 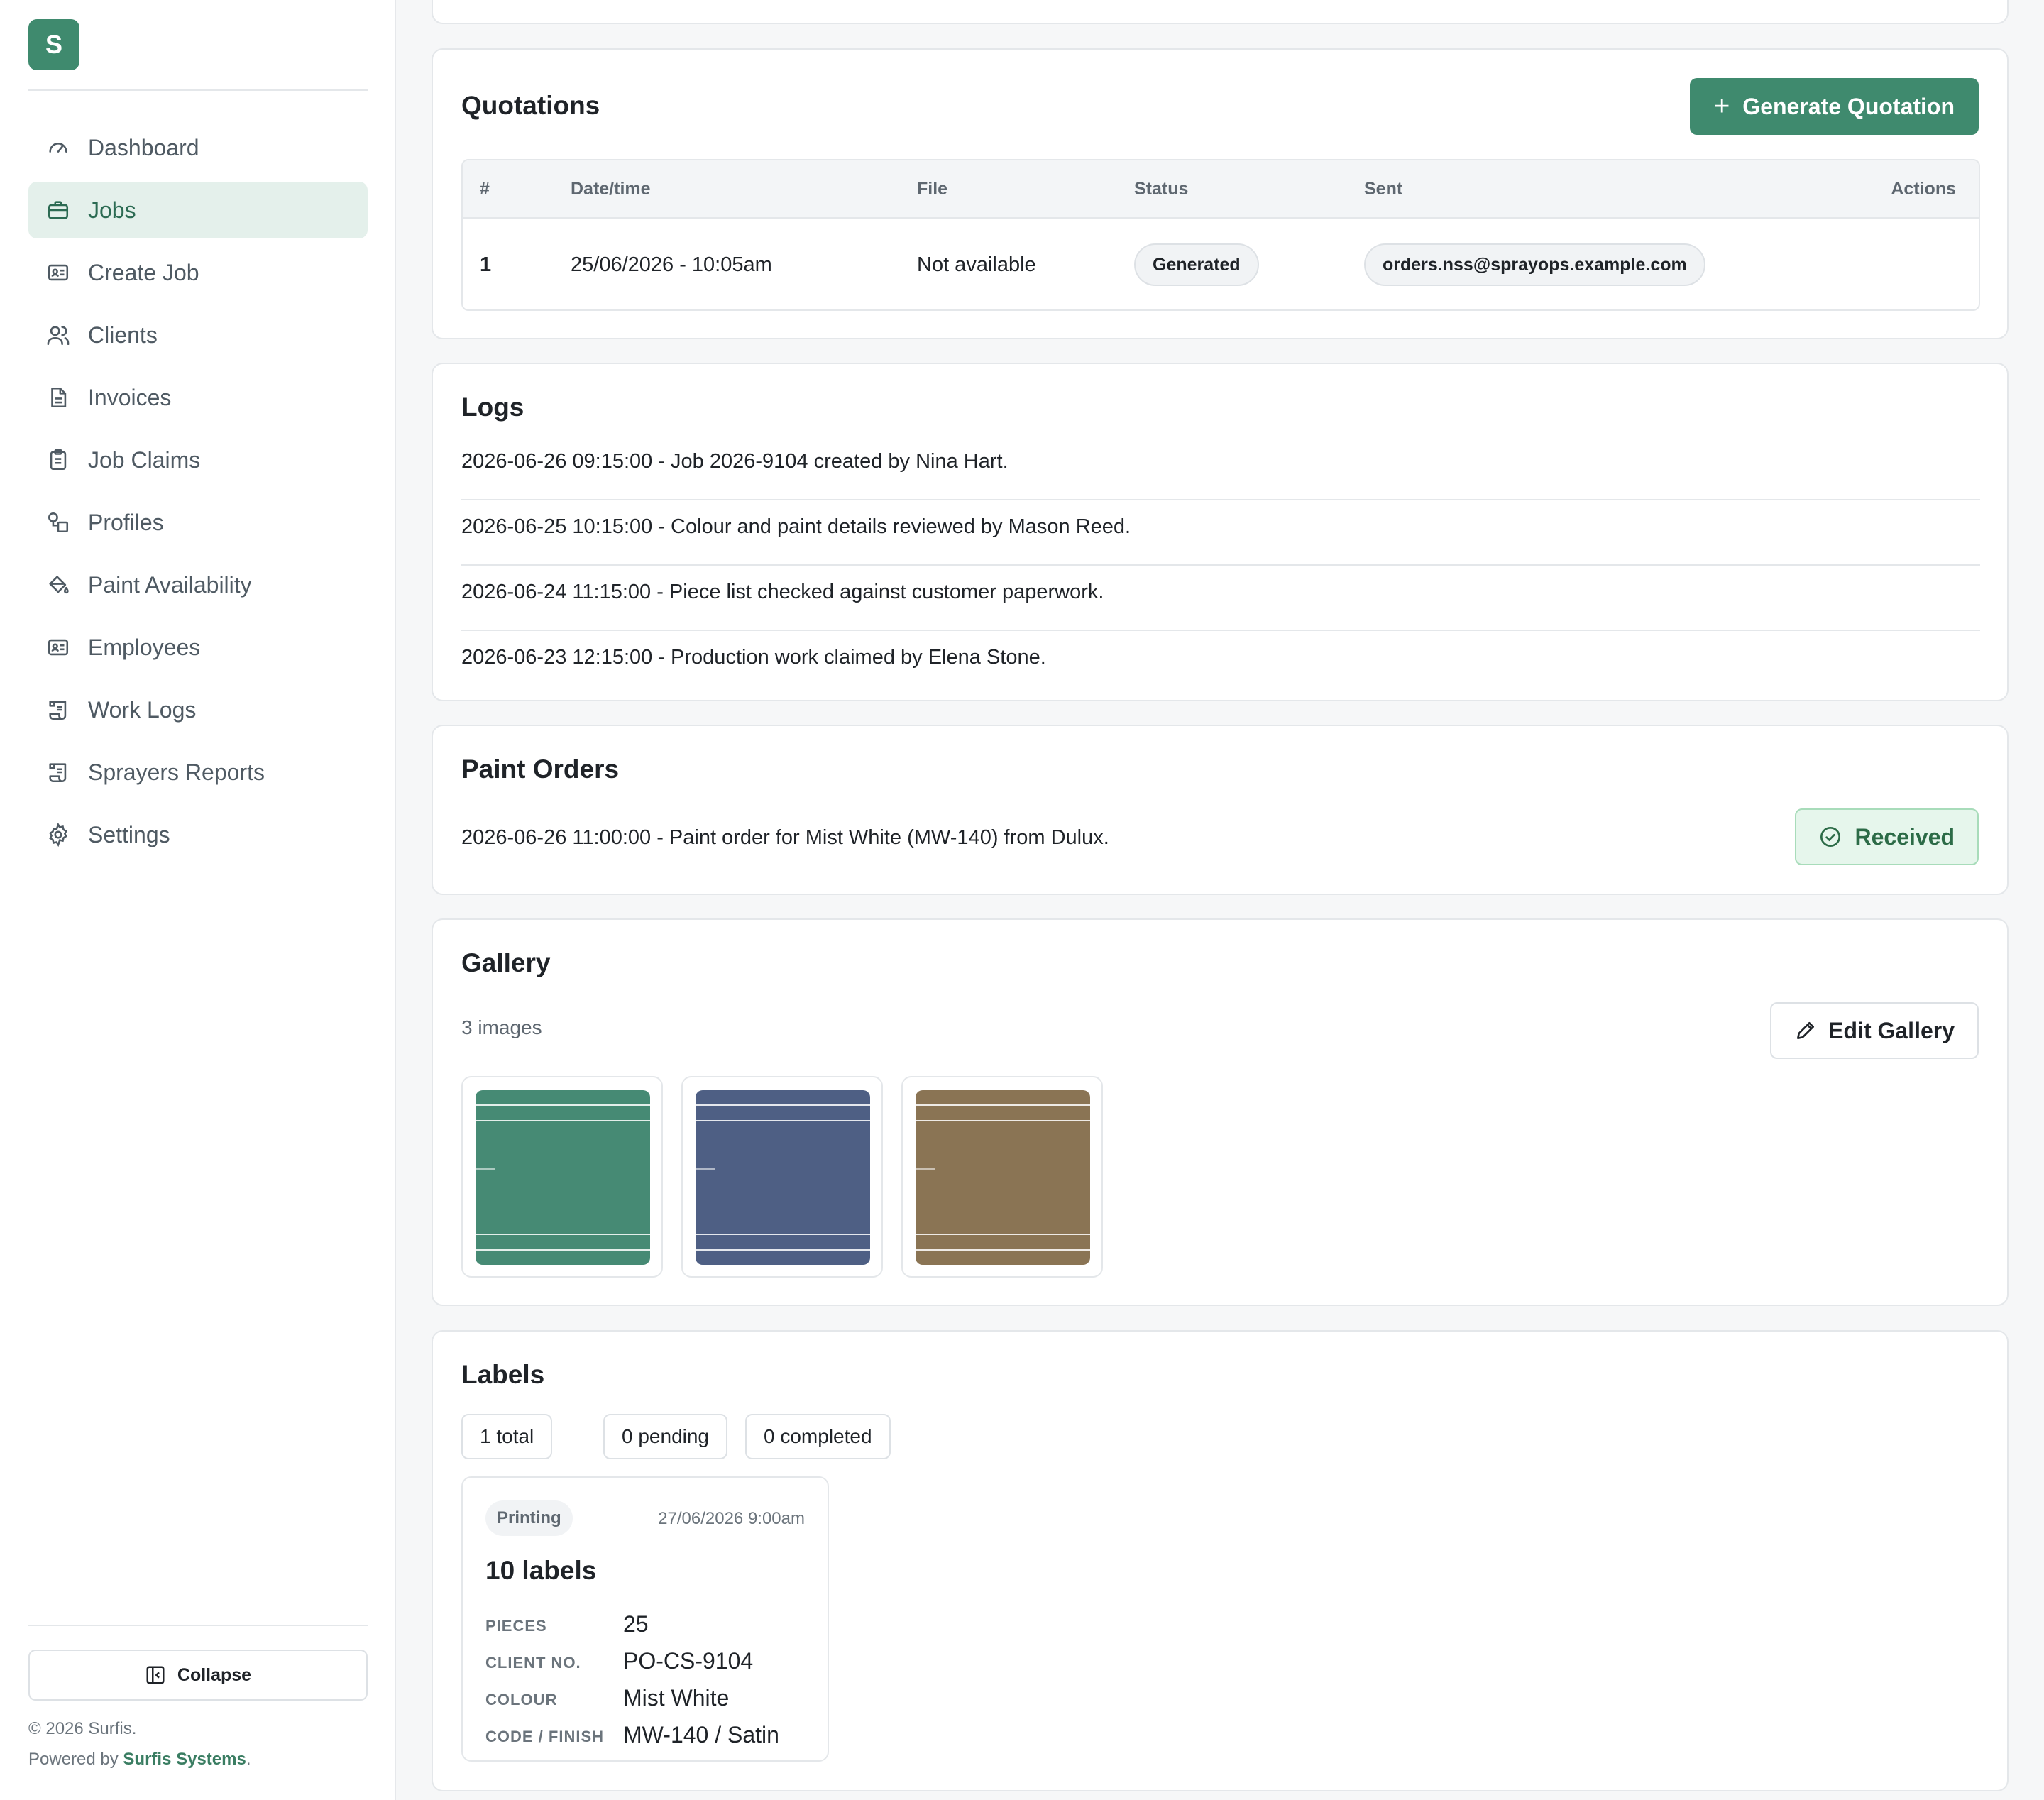 I want to click on labels-total-badge: 1 total, so click(x=507, y=1436).